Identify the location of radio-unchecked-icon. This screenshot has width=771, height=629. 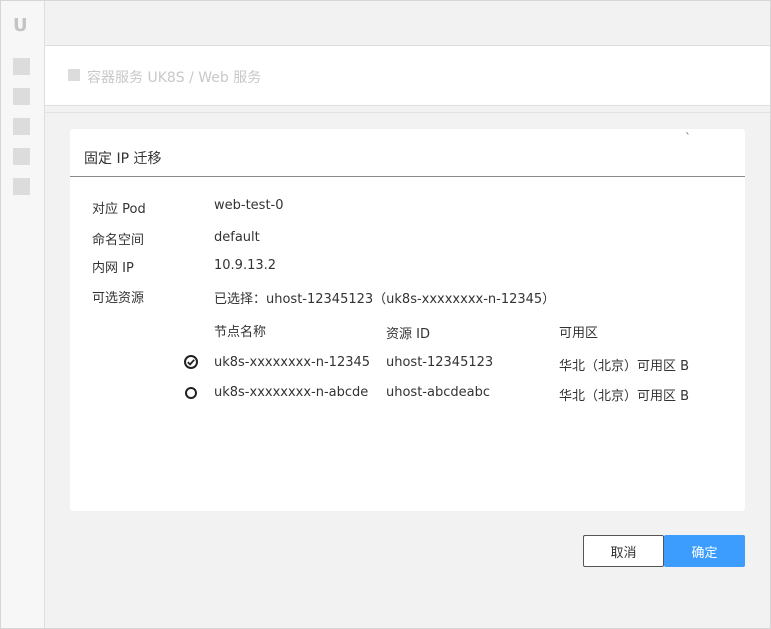
(191, 393).